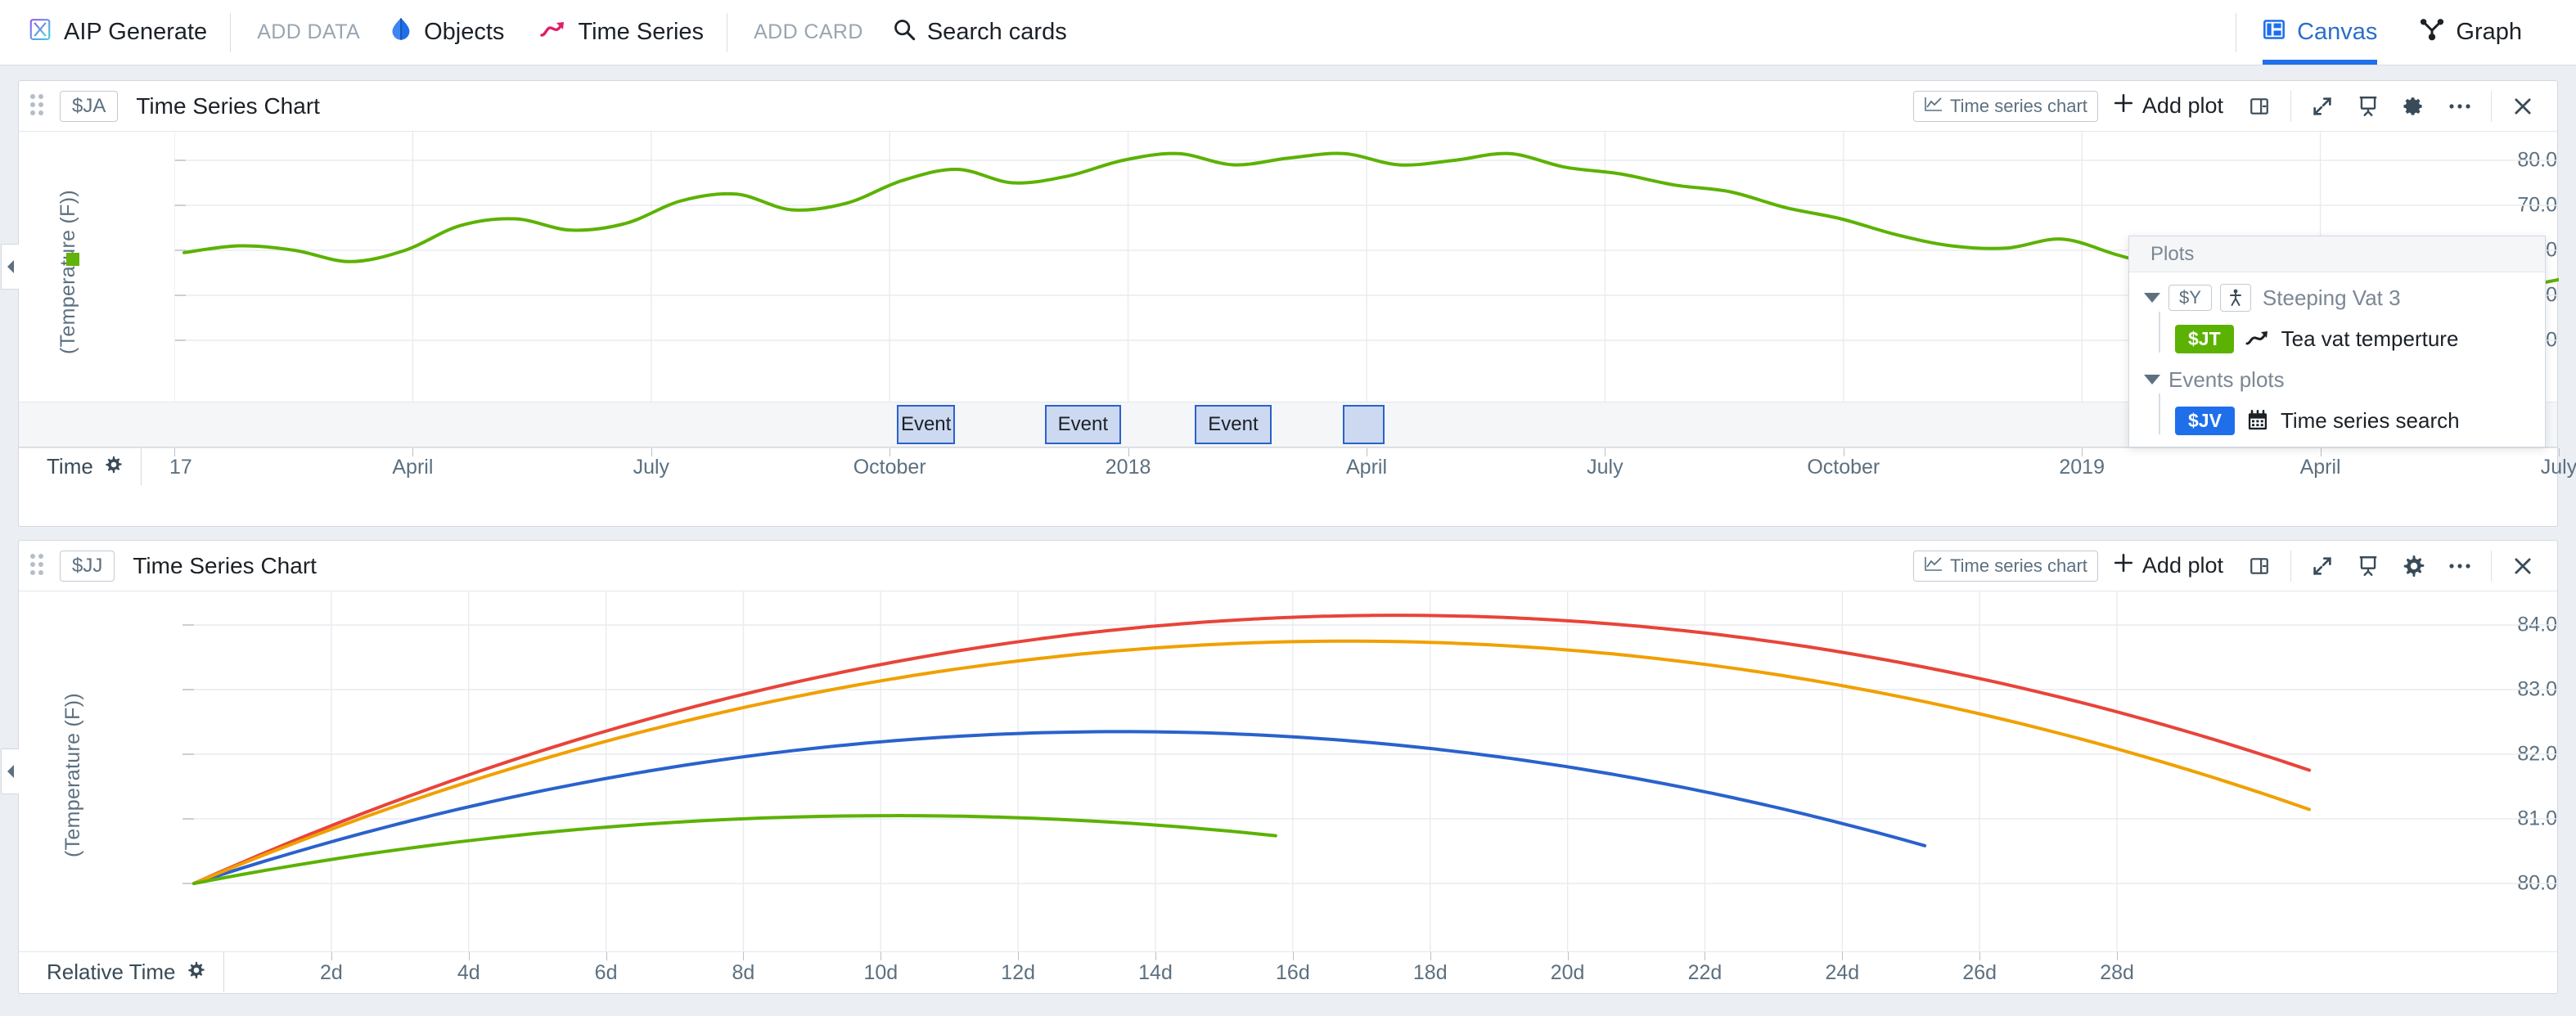 The image size is (2576, 1016). I want to click on card1-chart-type-chip: Time series chart, so click(2005, 106).